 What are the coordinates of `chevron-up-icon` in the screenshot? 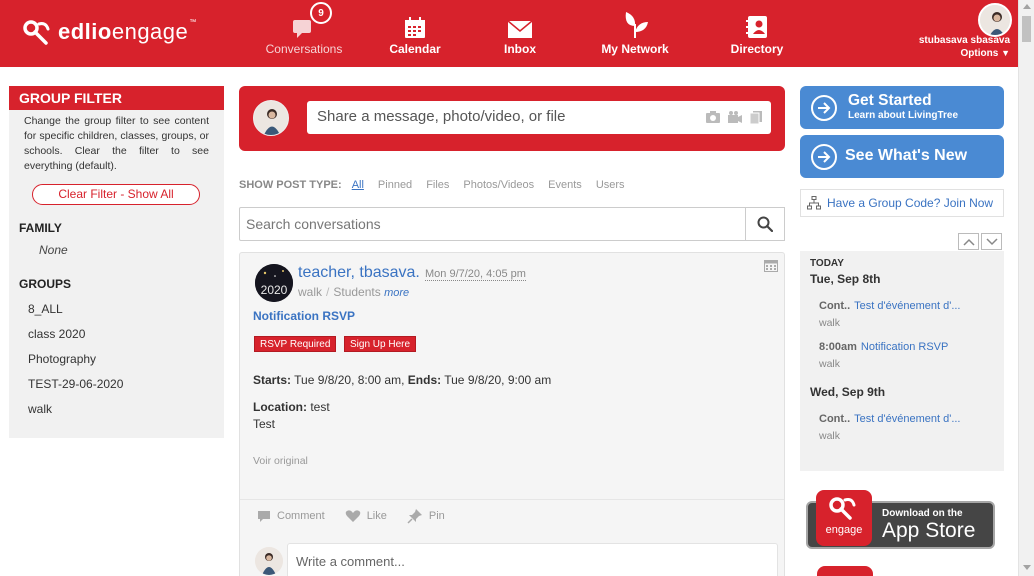 It's located at (968, 241).